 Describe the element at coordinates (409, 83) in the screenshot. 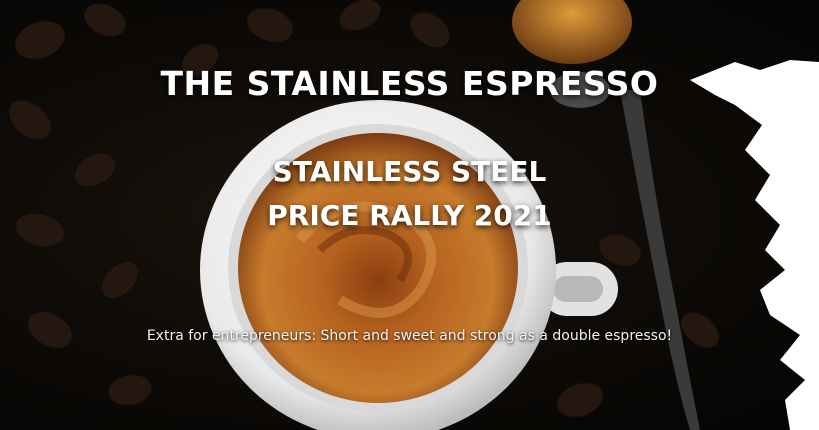

I see `brand-title: THE STAINLESS ESPRESSO` at that location.